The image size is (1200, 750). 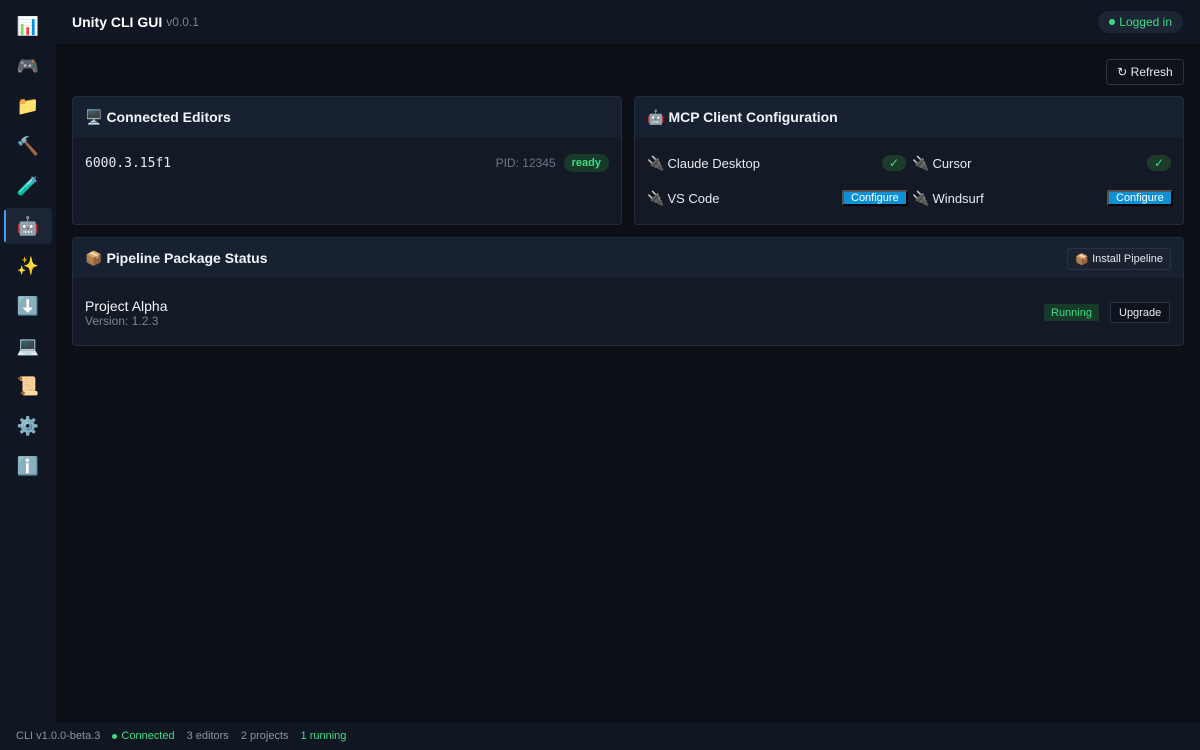 What do you see at coordinates (347, 117) in the screenshot?
I see `card-header: 🖥️ Connected Editors` at bounding box center [347, 117].